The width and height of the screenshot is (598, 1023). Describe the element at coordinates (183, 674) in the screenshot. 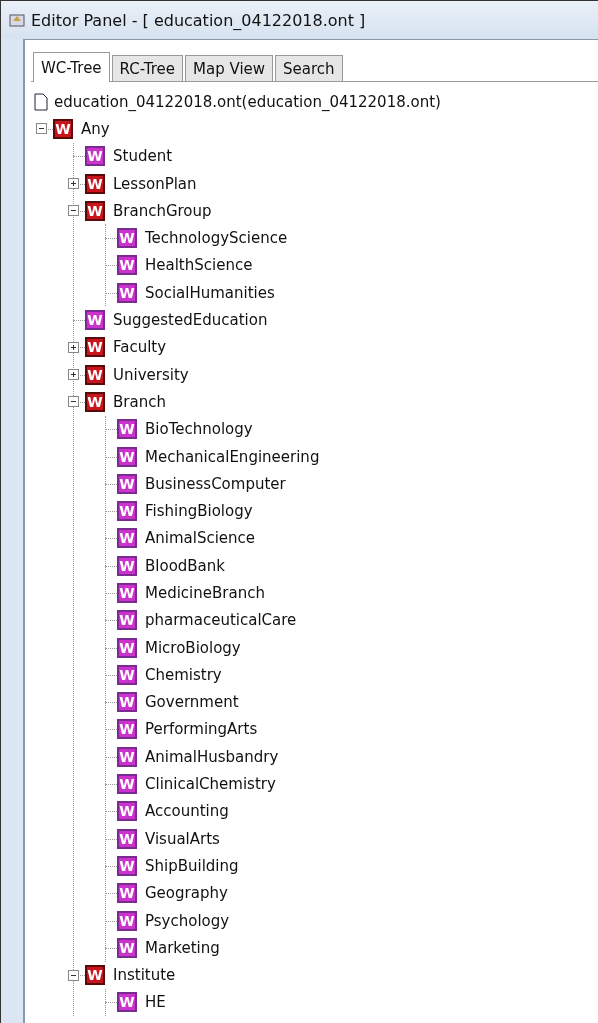

I see `tree-item: Chemistry` at that location.